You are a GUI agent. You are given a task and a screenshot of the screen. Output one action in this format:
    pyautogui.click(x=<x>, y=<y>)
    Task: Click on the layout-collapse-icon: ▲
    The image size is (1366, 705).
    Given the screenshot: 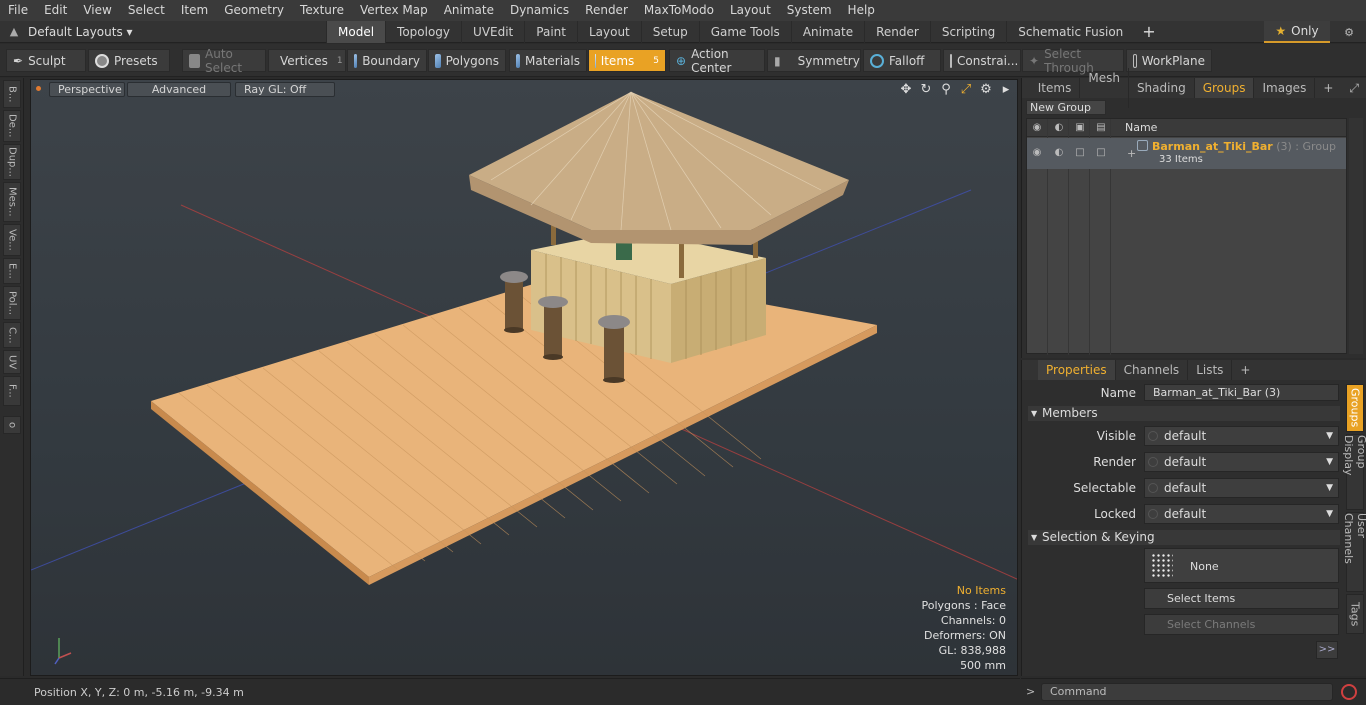 What is the action you would take?
    pyautogui.click(x=14, y=31)
    